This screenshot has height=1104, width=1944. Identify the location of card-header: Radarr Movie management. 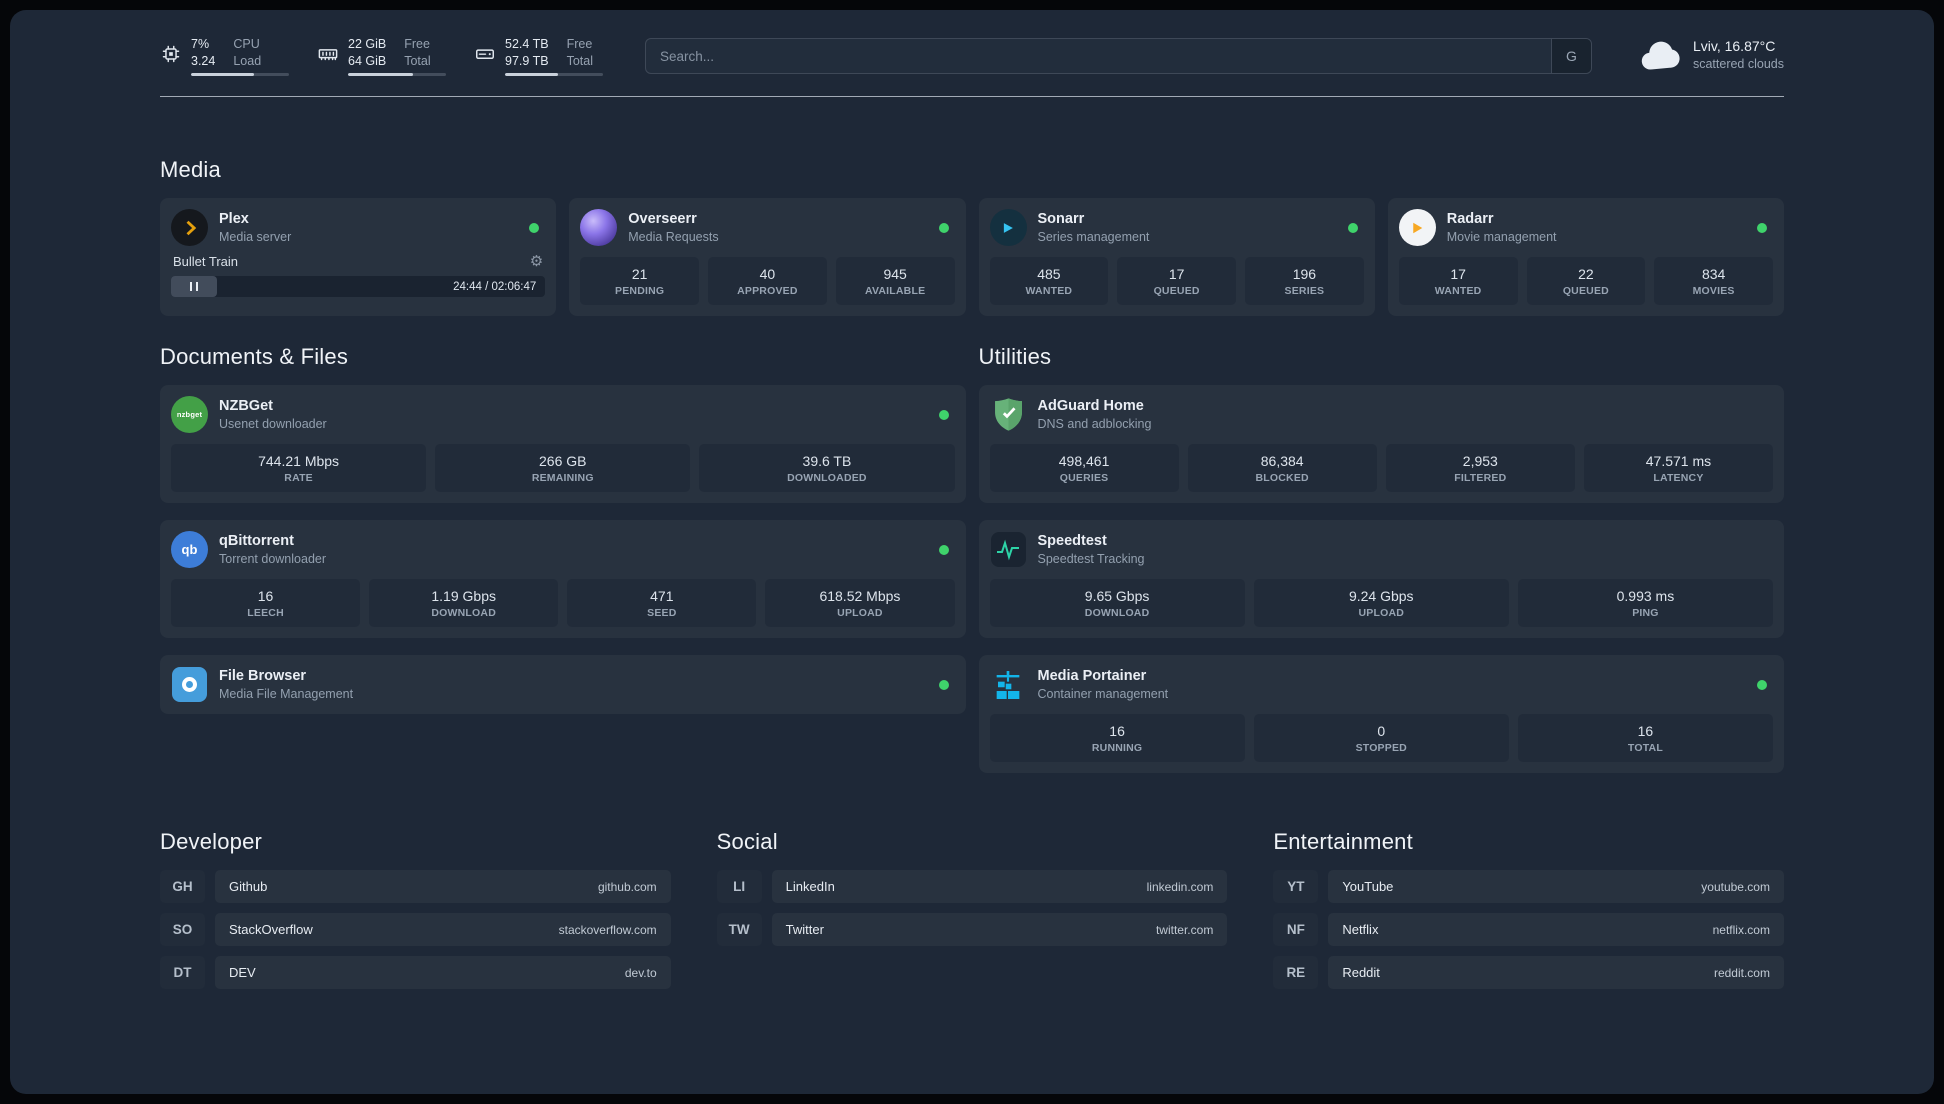
(1585, 227).